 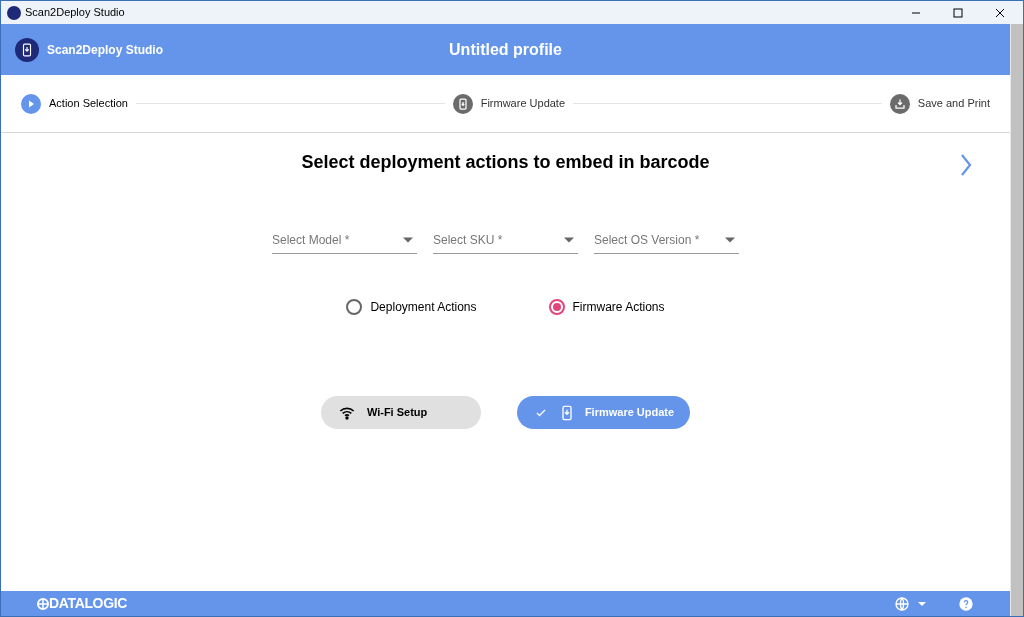 I want to click on app-icon, so click(x=14, y=12).